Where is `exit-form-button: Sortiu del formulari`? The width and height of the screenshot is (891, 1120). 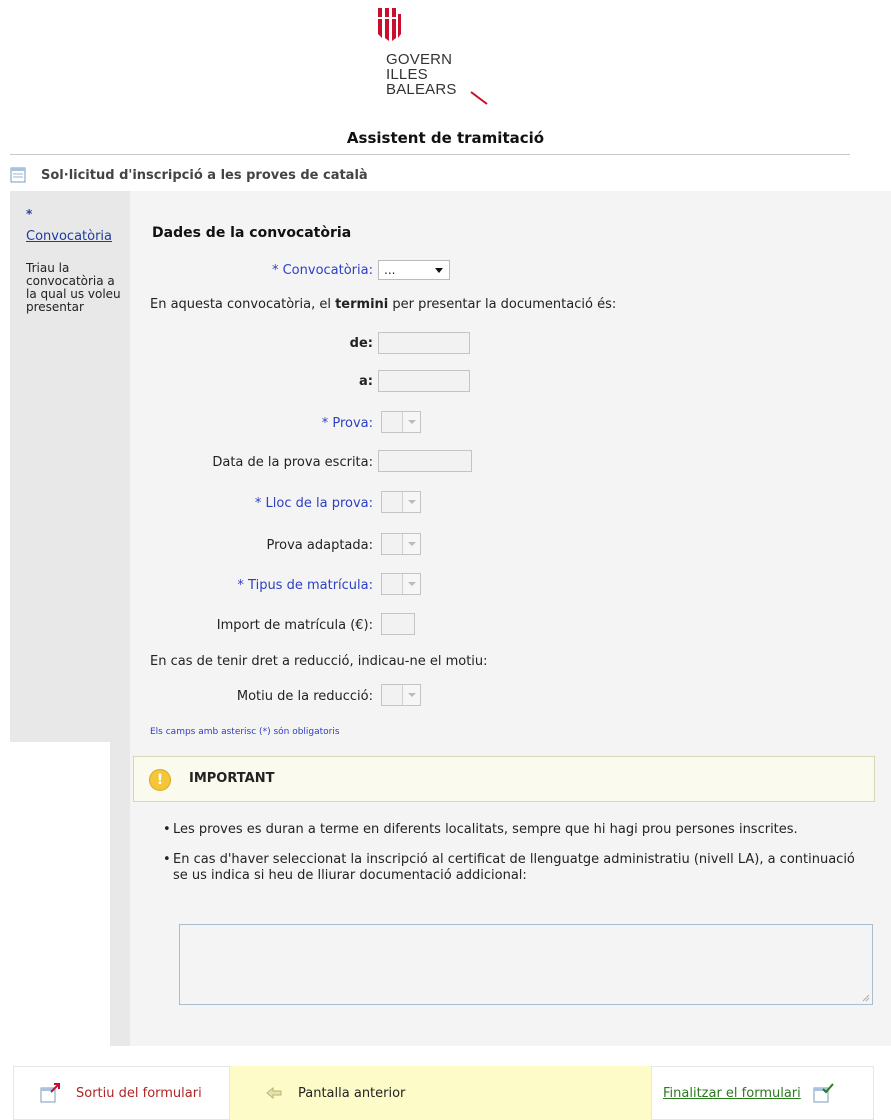 exit-form-button: Sortiu del formulari is located at coordinates (121, 1093).